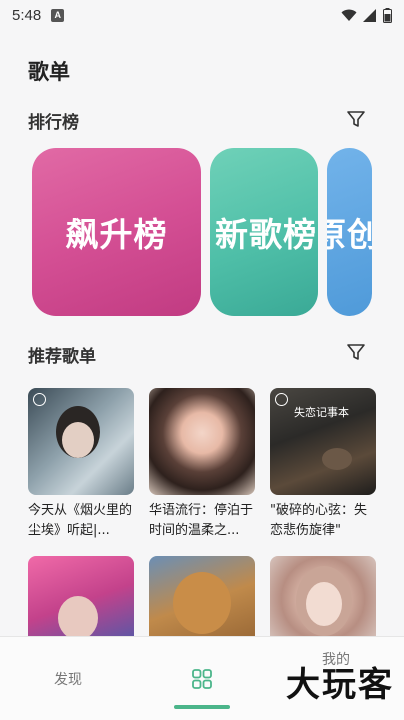  What do you see at coordinates (387, 15) in the screenshot?
I see `battery-icon` at bounding box center [387, 15].